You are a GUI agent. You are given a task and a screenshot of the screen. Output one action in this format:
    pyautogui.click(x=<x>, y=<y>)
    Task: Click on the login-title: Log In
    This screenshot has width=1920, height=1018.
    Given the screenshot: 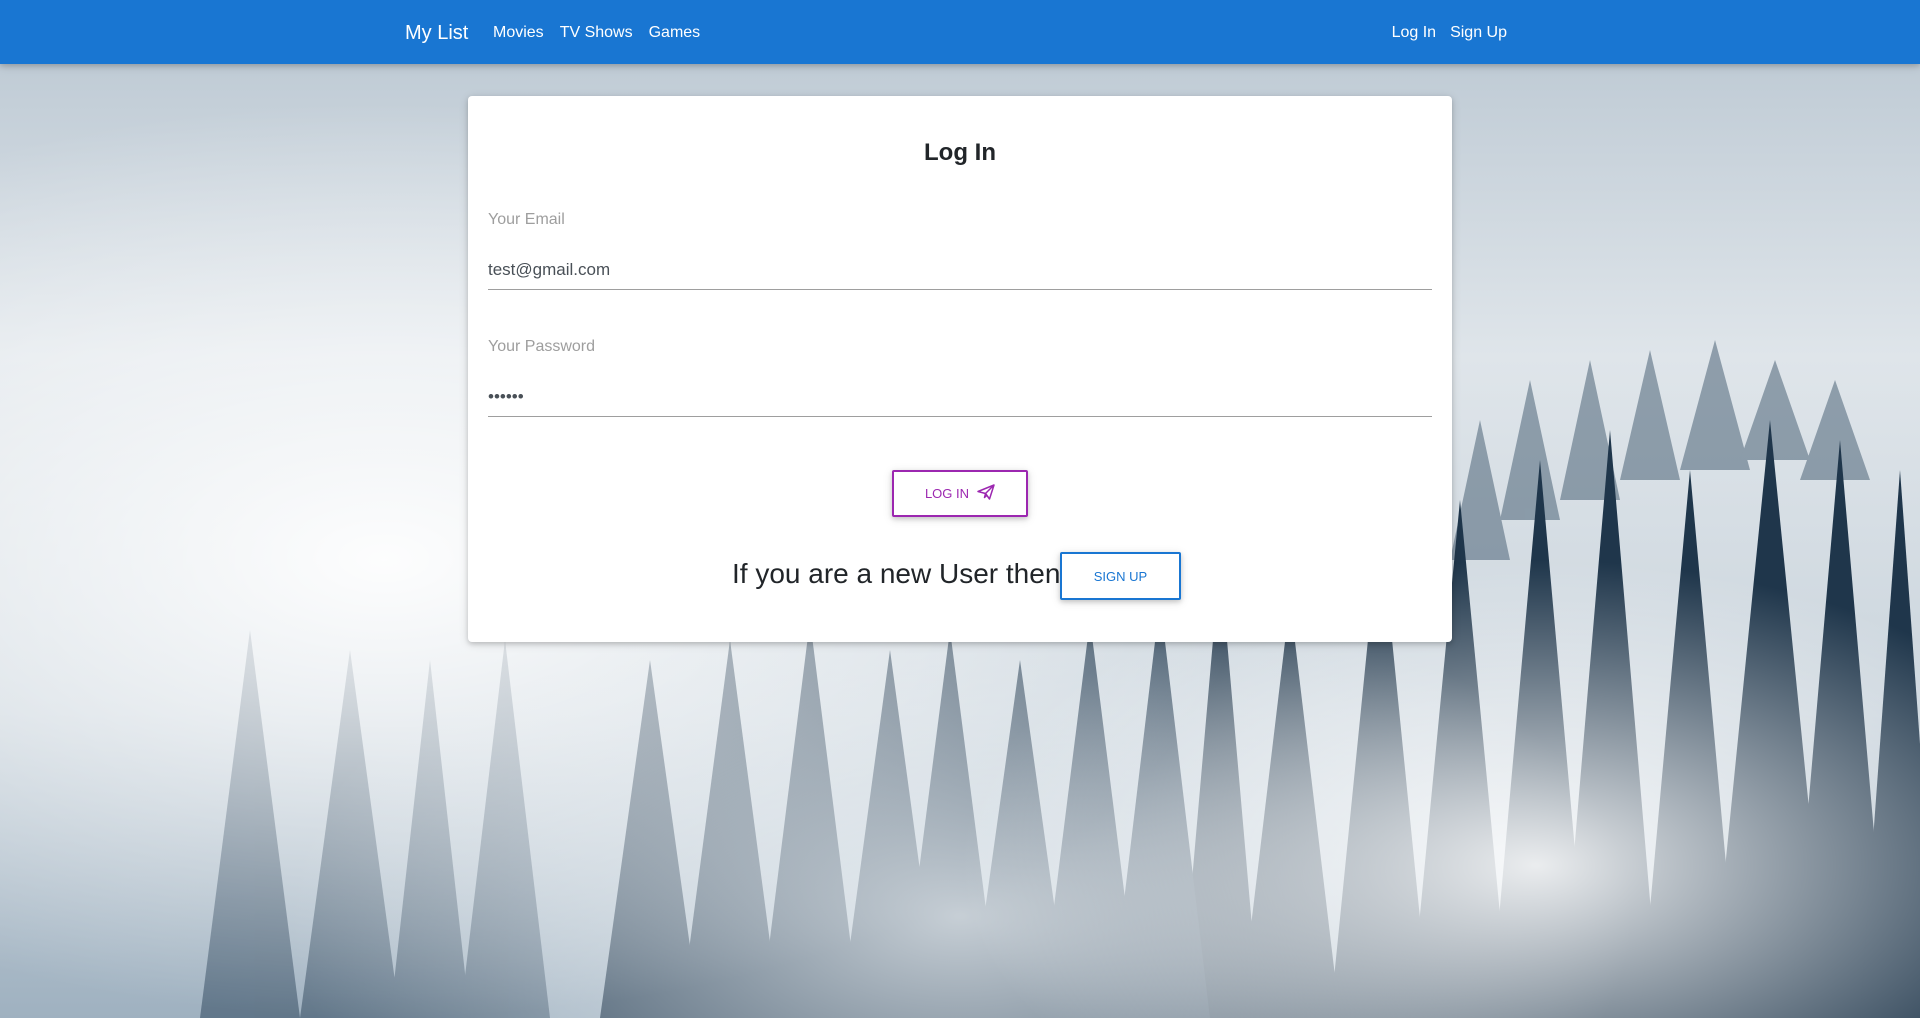 What is the action you would take?
    pyautogui.click(x=960, y=152)
    